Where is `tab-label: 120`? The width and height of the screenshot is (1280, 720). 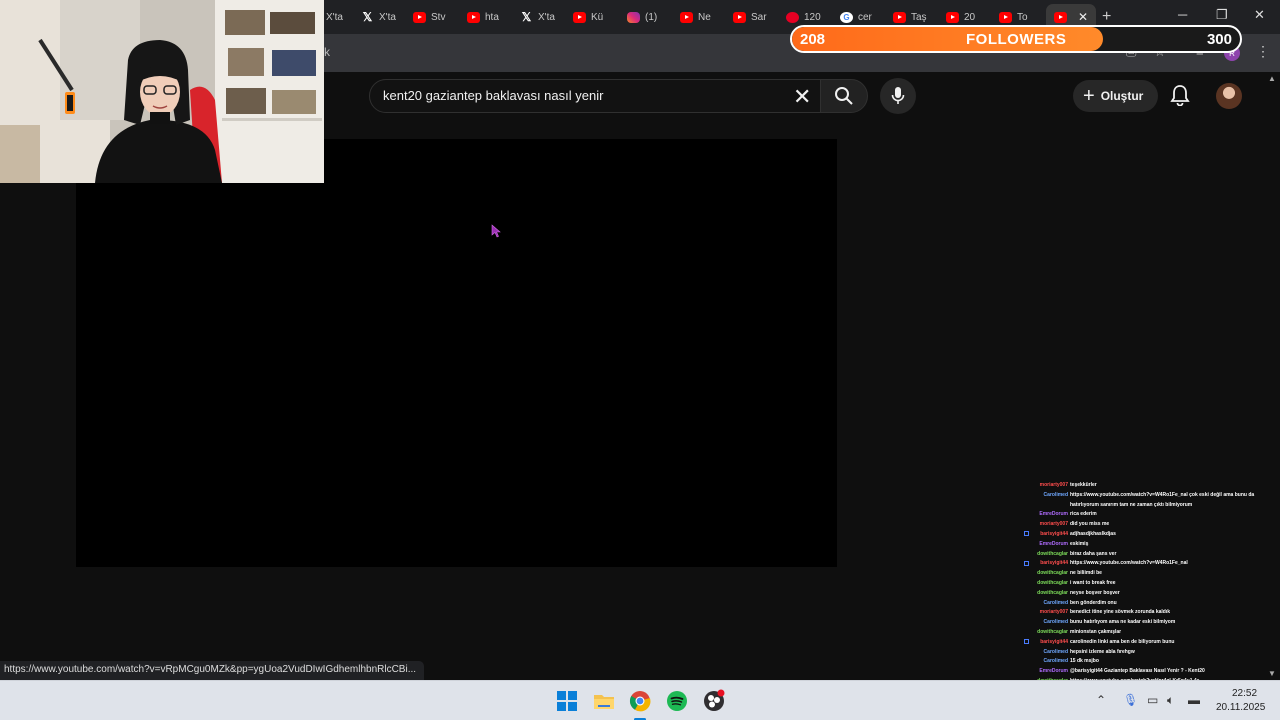 tab-label: 120 is located at coordinates (812, 17).